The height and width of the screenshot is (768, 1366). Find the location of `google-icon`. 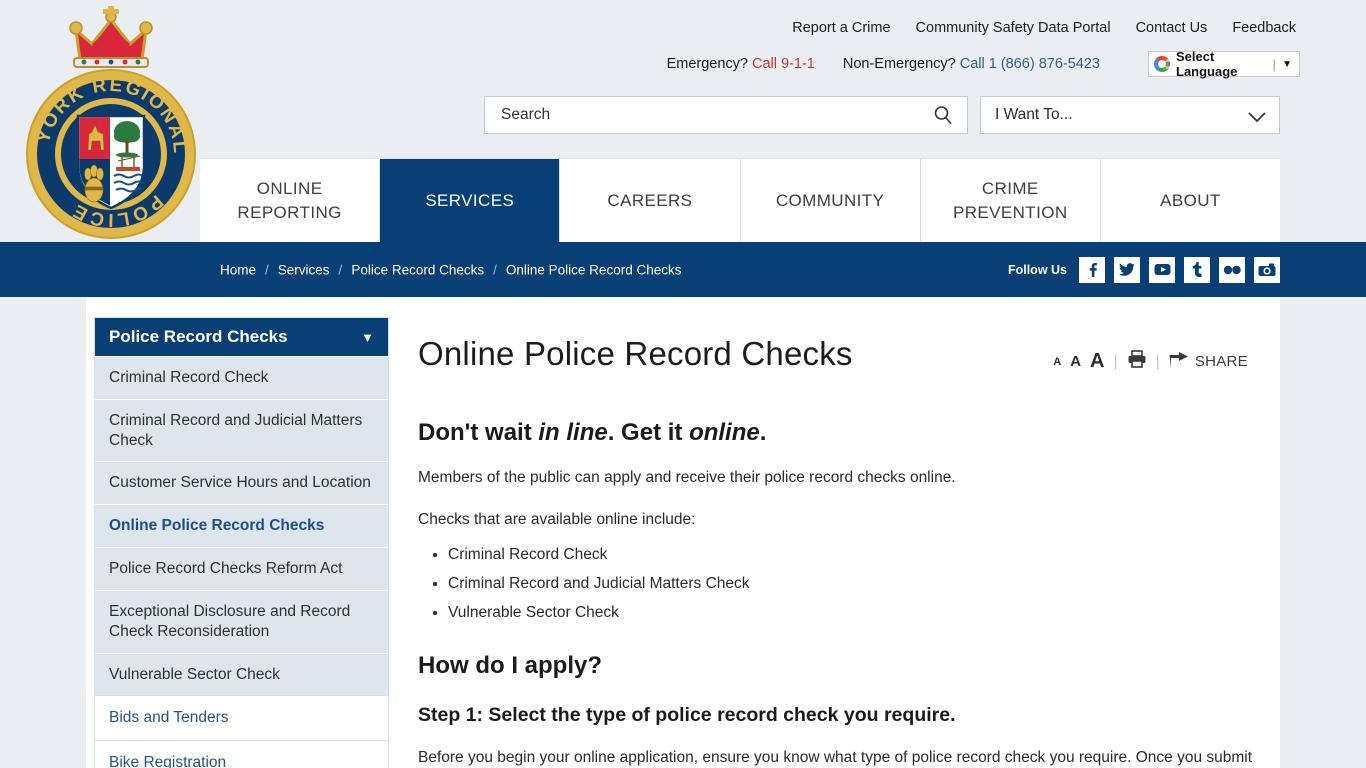

google-icon is located at coordinates (1162, 64).